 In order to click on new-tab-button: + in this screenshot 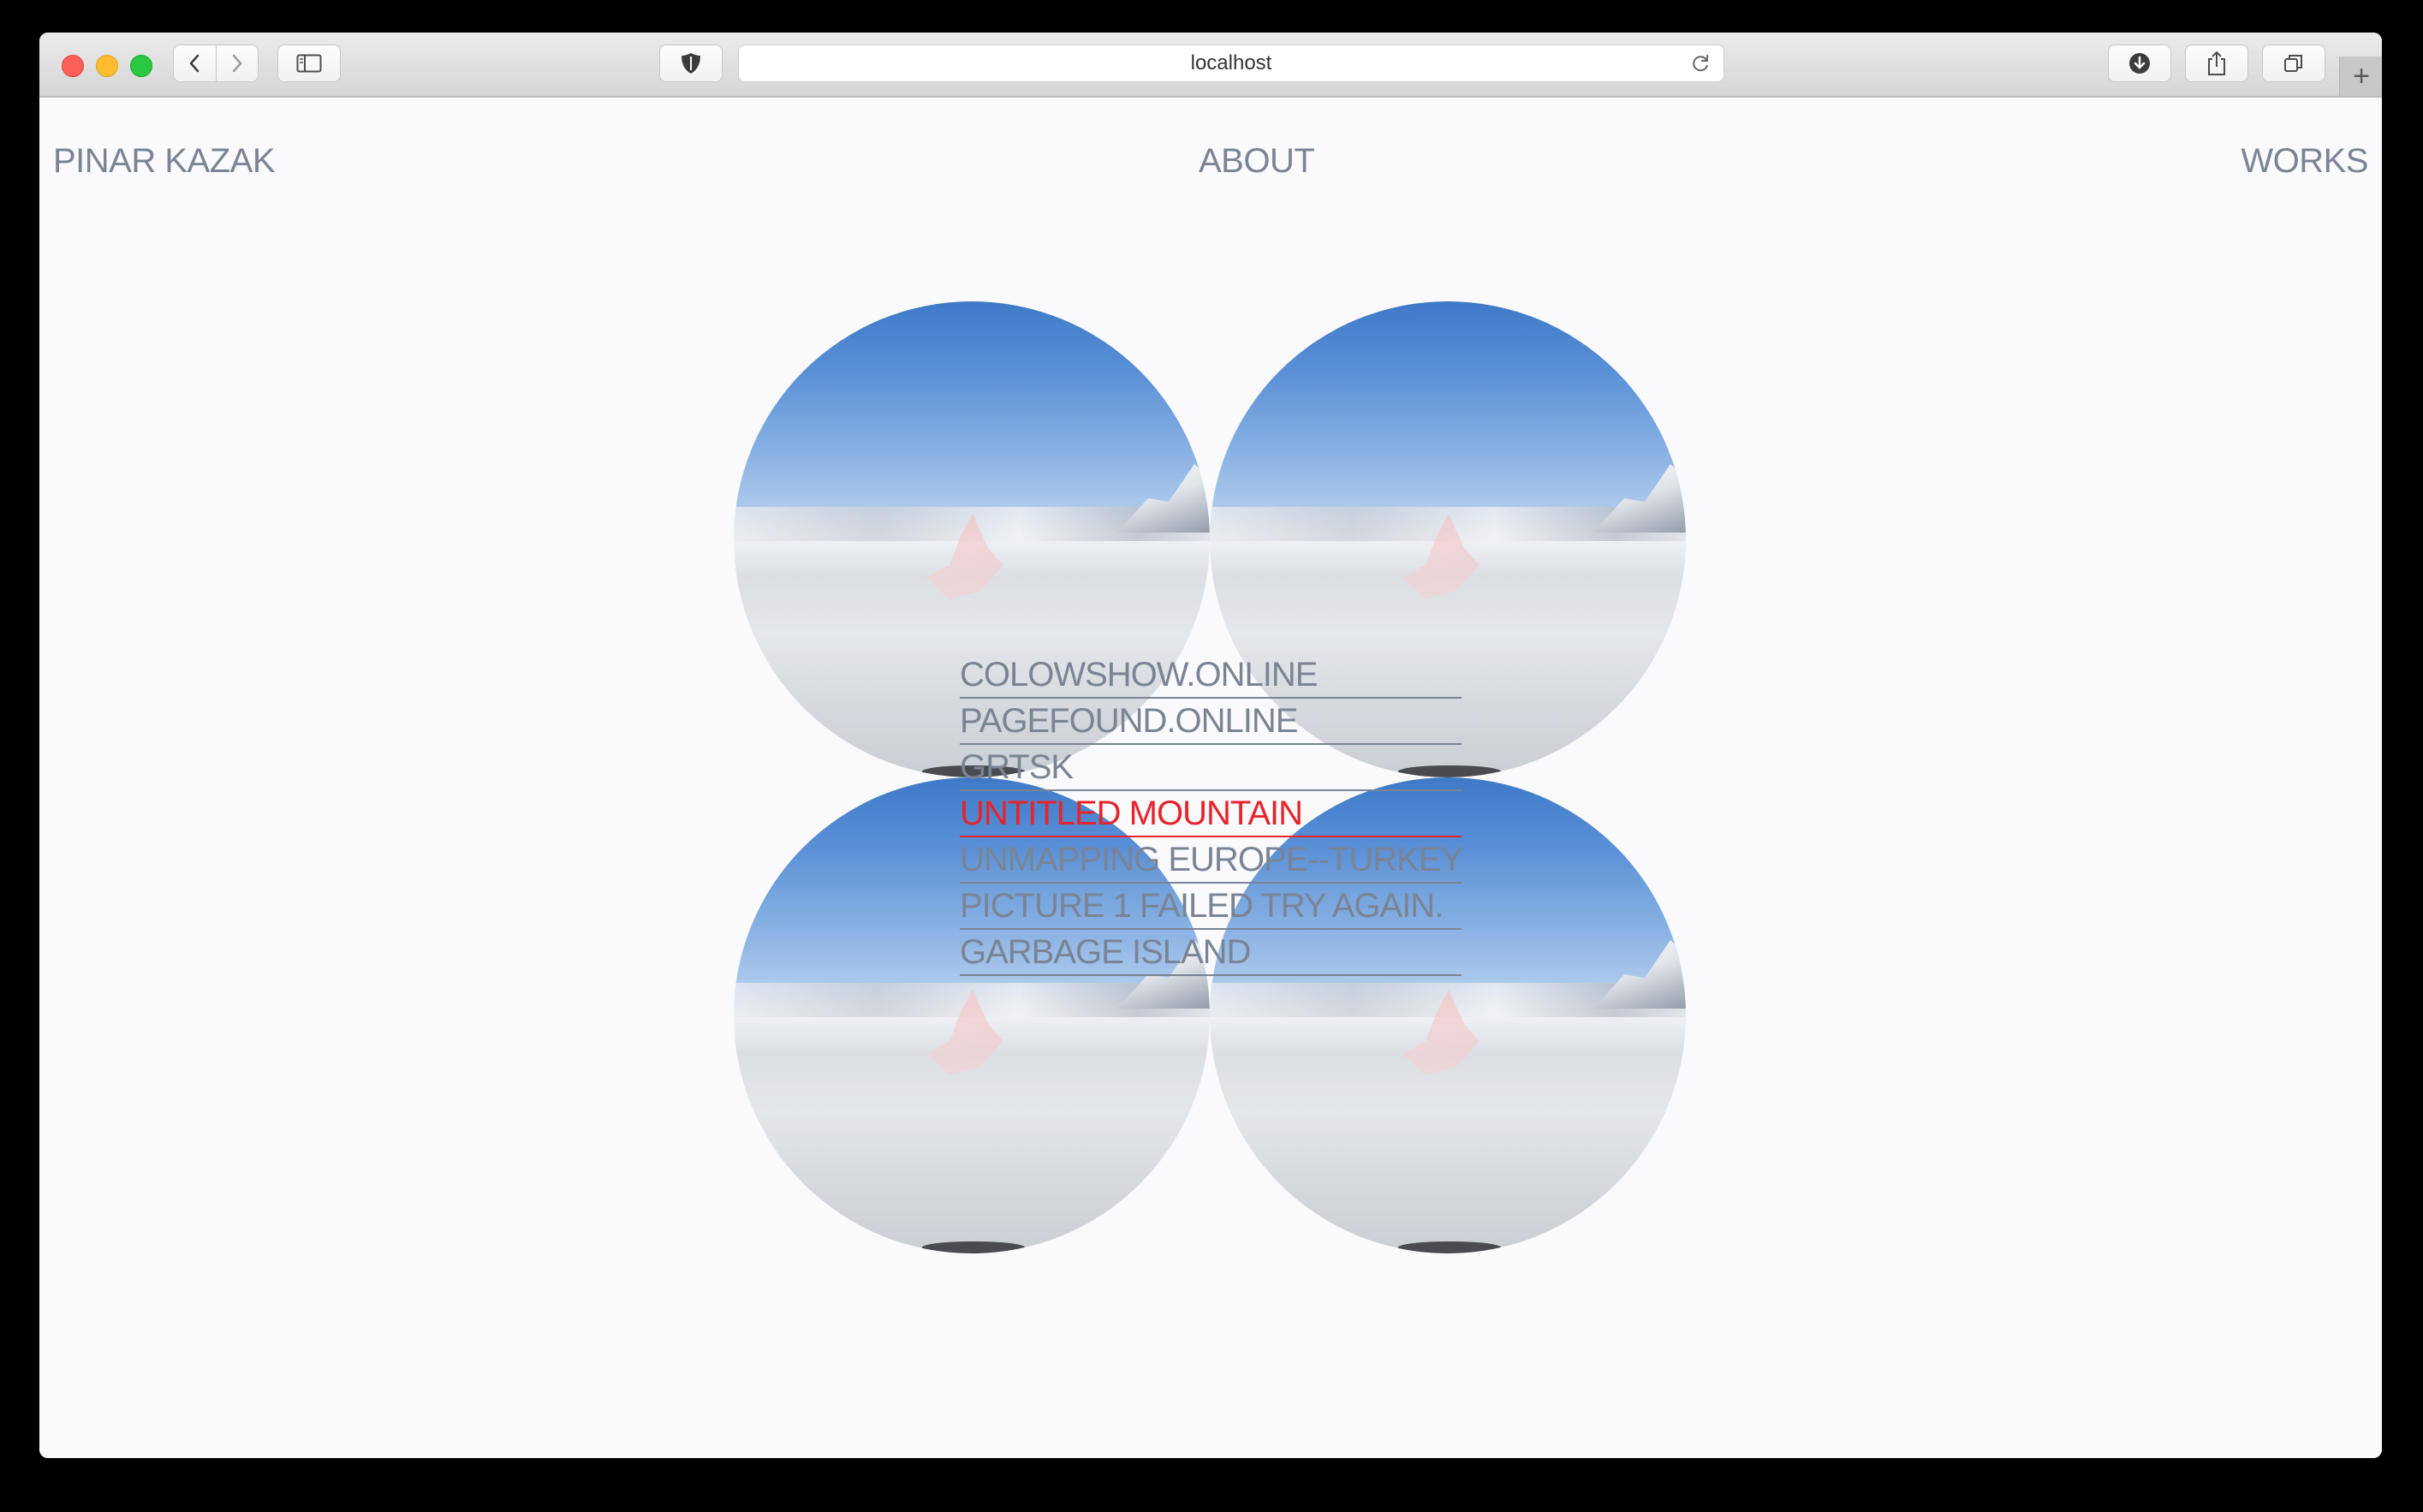, I will do `click(2360, 76)`.